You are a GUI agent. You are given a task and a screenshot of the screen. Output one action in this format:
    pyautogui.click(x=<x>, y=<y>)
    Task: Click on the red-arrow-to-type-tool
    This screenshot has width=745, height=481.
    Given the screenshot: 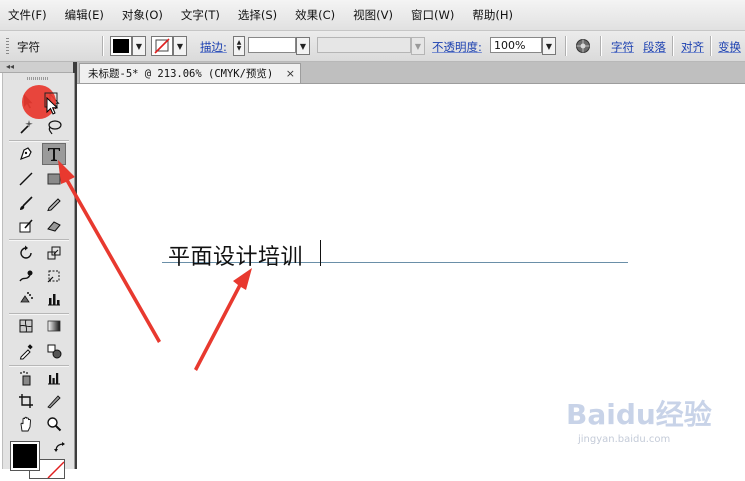 What is the action you would take?
    pyautogui.click(x=109, y=251)
    